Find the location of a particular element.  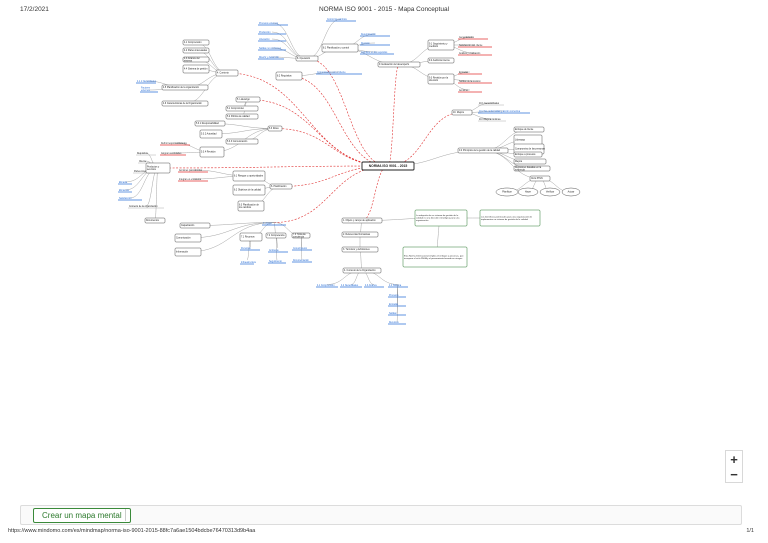

topic-node: 4. Contexto is located at coordinates (227, 73).